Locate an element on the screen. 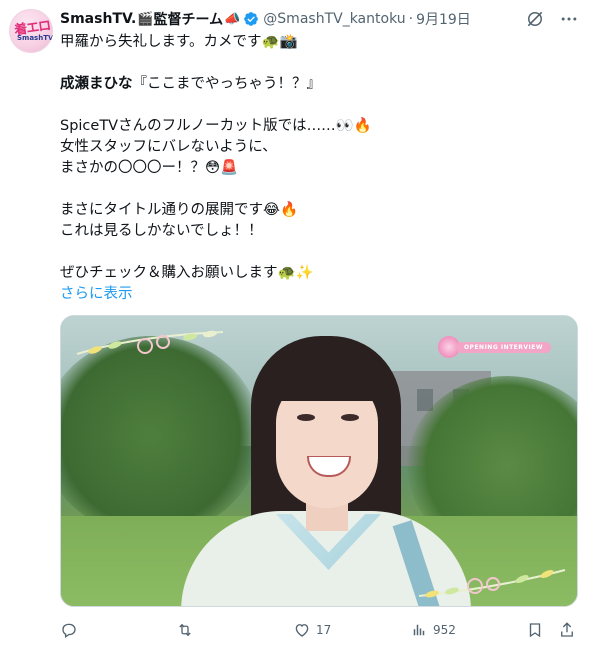  megaphone-emoji: 📣 is located at coordinates (232, 19).